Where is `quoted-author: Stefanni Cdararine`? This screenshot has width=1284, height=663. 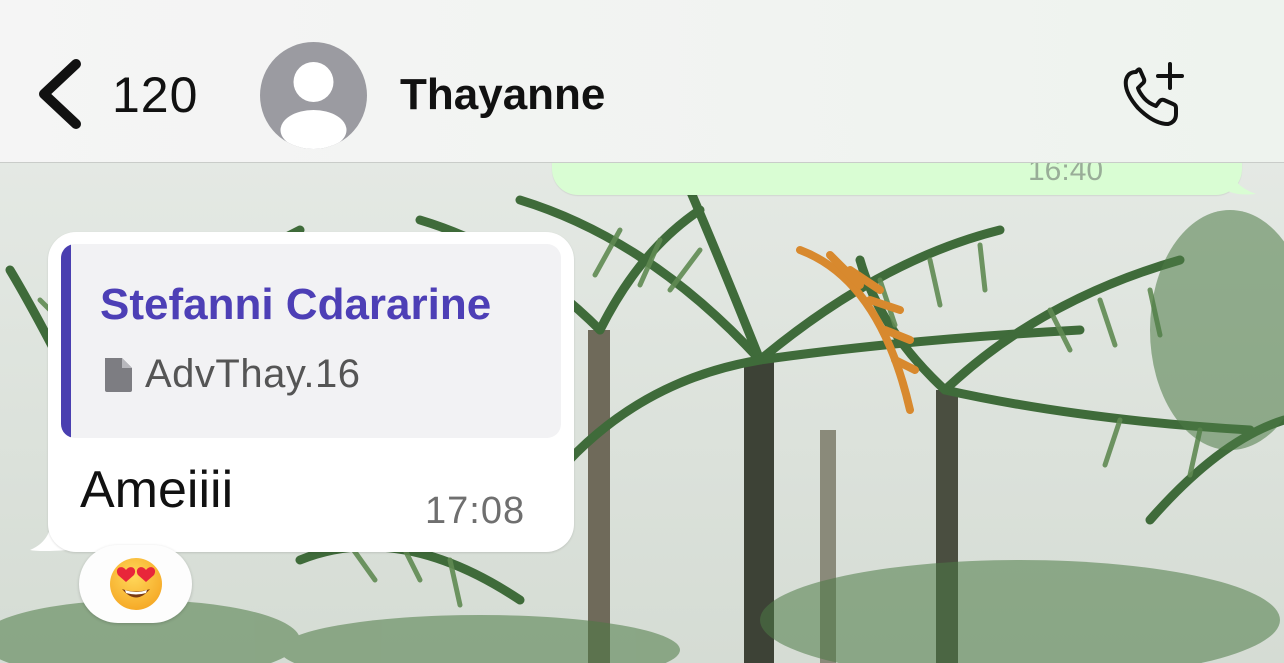 quoted-author: Stefanni Cdararine is located at coordinates (296, 304).